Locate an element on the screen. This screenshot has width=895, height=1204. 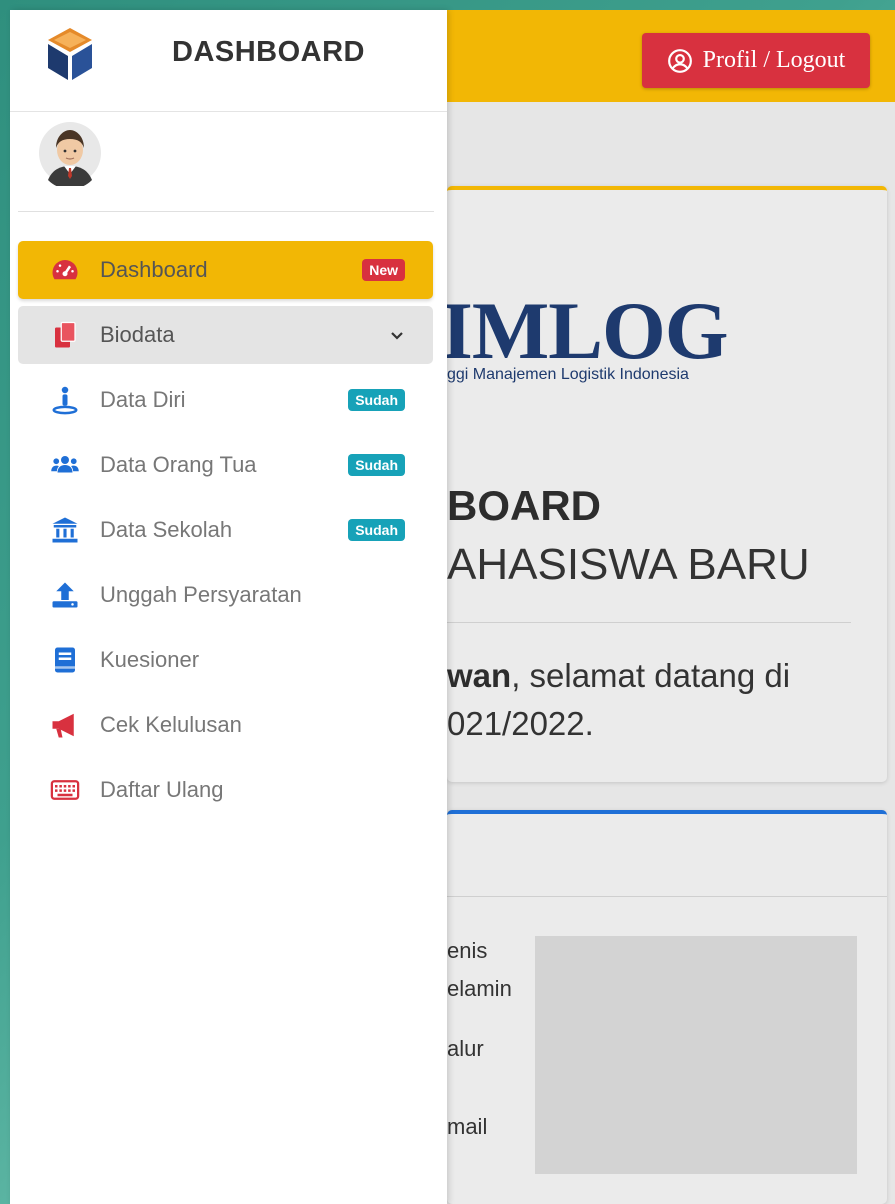
info-label: alur is located at coordinates (465, 1048).